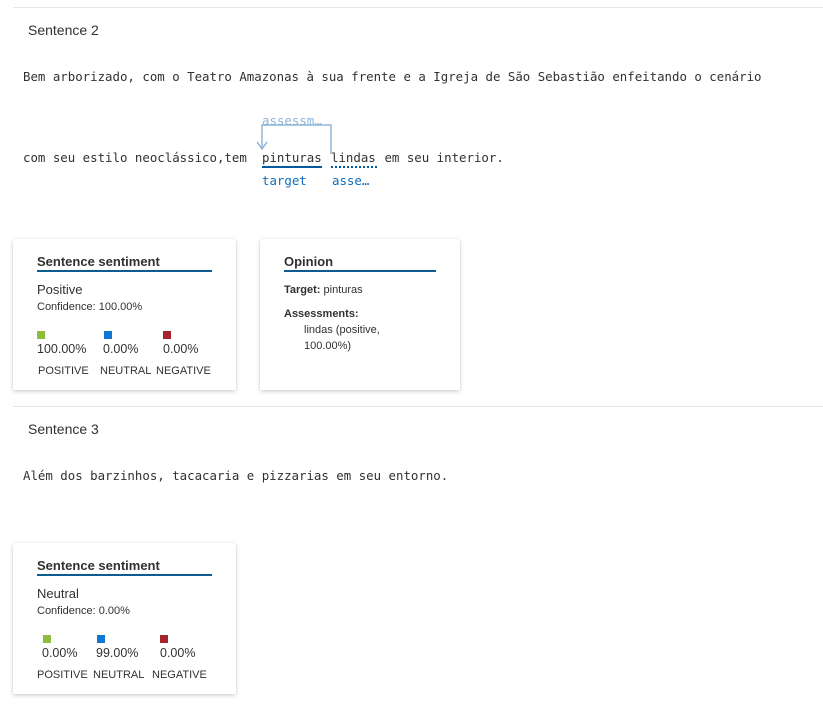  What do you see at coordinates (83, 611) in the screenshot?
I see `confidence-text: Confidence: 0.00%` at bounding box center [83, 611].